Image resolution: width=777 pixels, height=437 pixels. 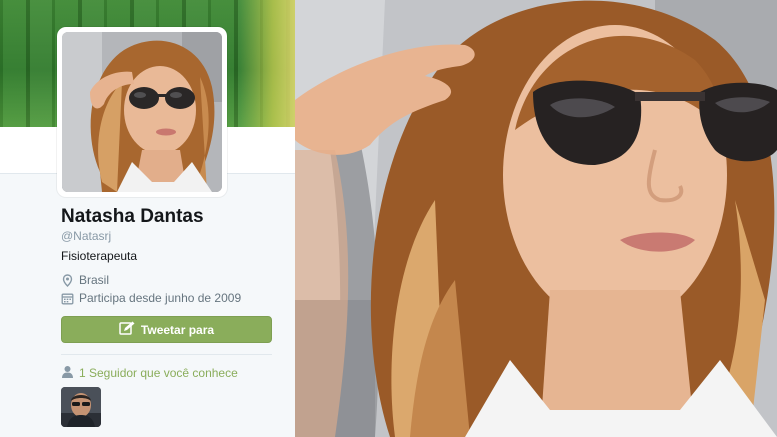 I want to click on profile-avatar-photo, so click(x=142, y=112).